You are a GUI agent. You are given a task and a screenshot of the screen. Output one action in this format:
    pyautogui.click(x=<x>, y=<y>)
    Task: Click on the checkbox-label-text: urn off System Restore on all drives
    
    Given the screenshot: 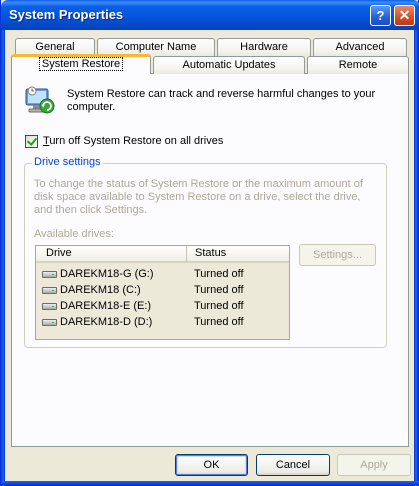 What is the action you would take?
    pyautogui.click(x=136, y=141)
    